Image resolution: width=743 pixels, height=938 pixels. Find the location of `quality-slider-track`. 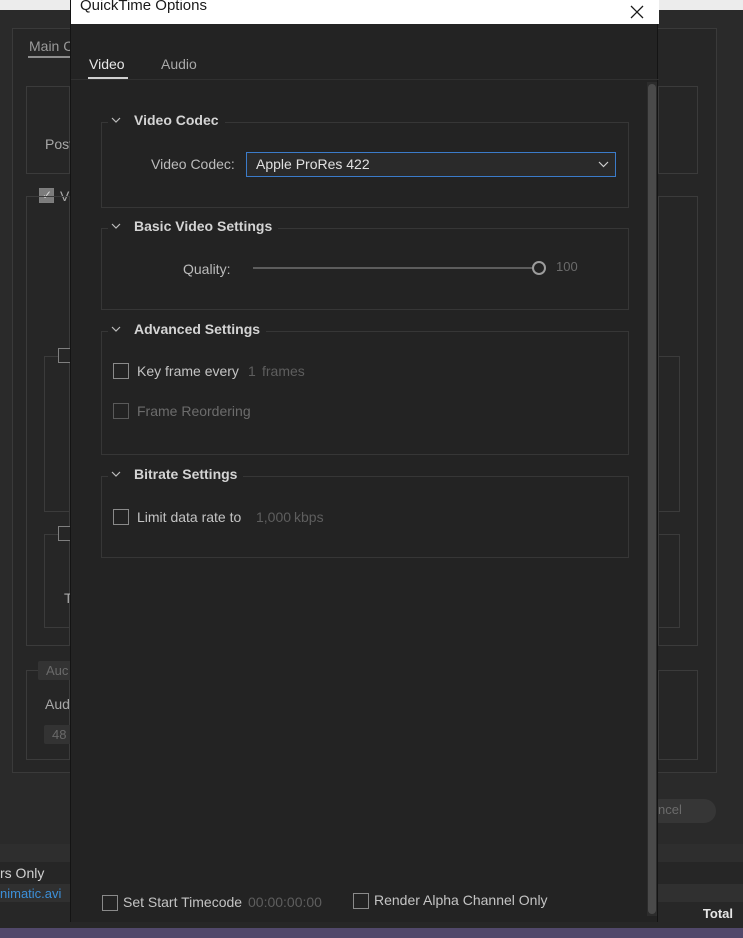

quality-slider-track is located at coordinates (394, 268).